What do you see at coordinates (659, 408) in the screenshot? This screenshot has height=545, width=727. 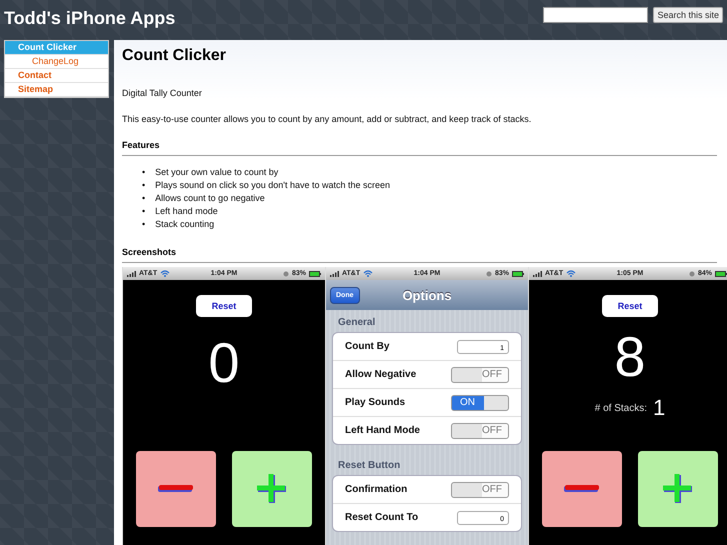 I see `stacks-value: 1` at bounding box center [659, 408].